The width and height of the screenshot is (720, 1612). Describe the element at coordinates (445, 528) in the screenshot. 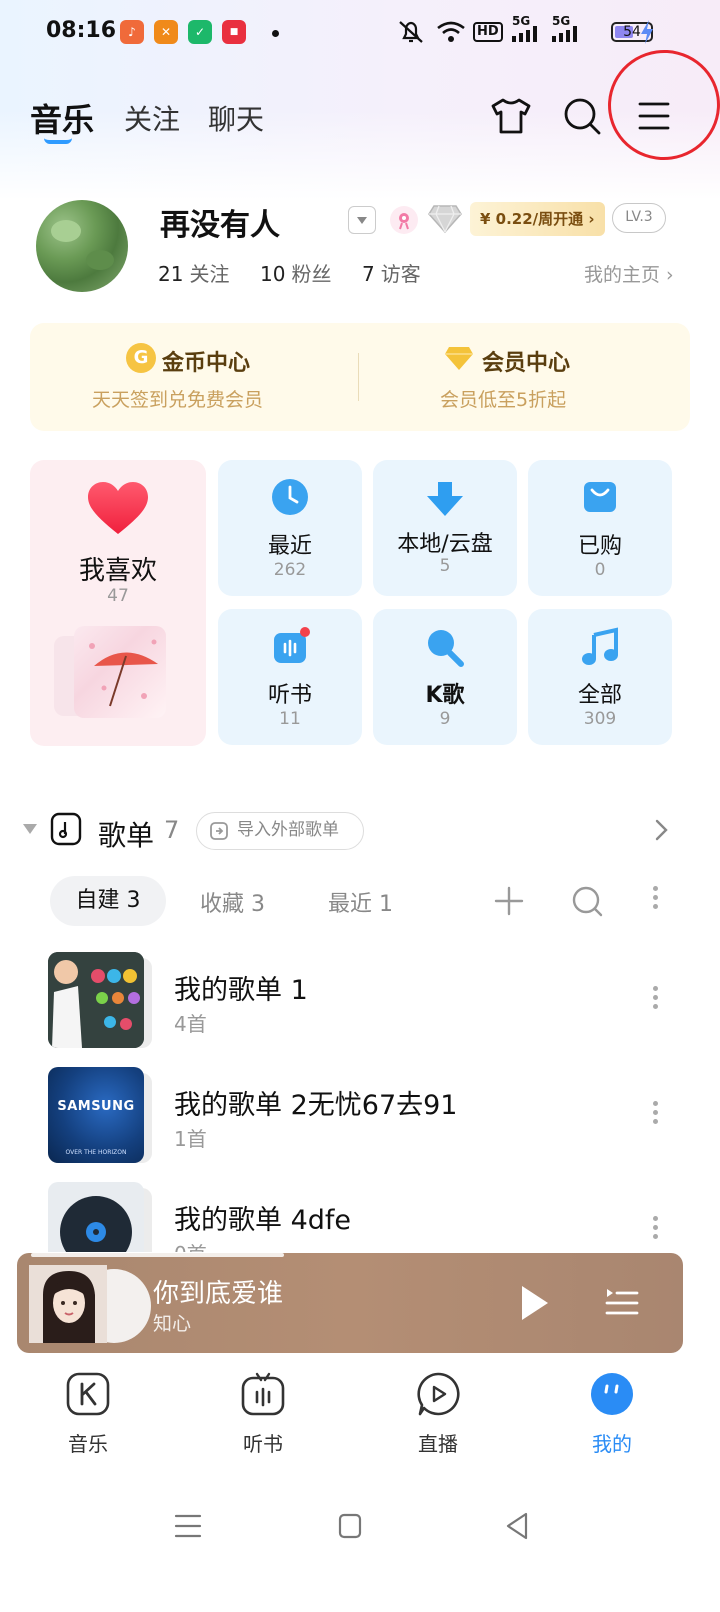

I see `tile-local-cloud: 本地/云盘 5` at that location.